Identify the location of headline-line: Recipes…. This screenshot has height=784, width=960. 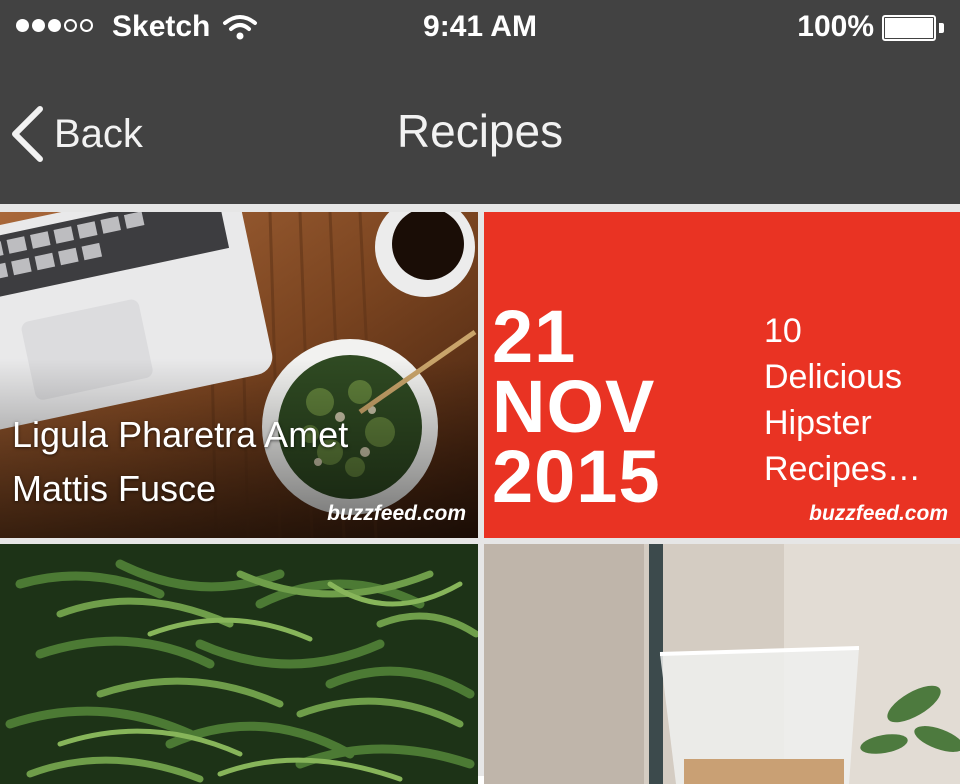
(842, 469).